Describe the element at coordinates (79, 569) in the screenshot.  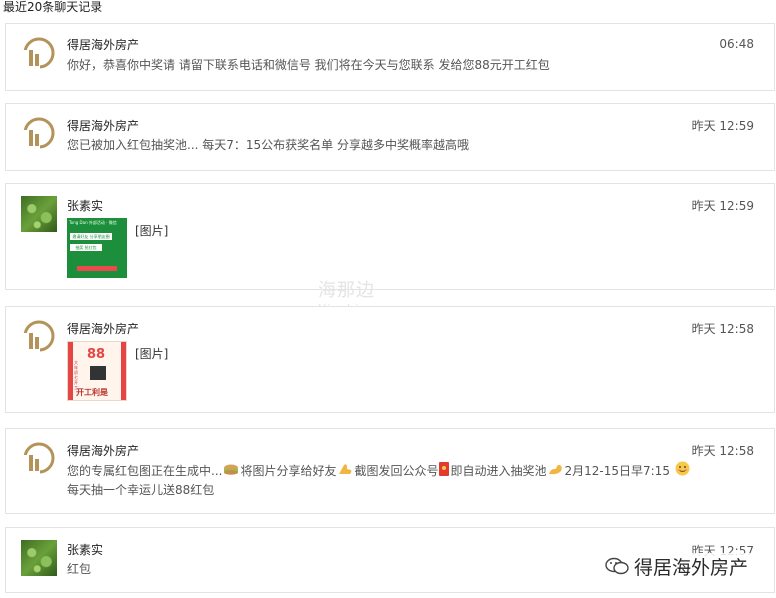
I see `message-text: 红包` at that location.